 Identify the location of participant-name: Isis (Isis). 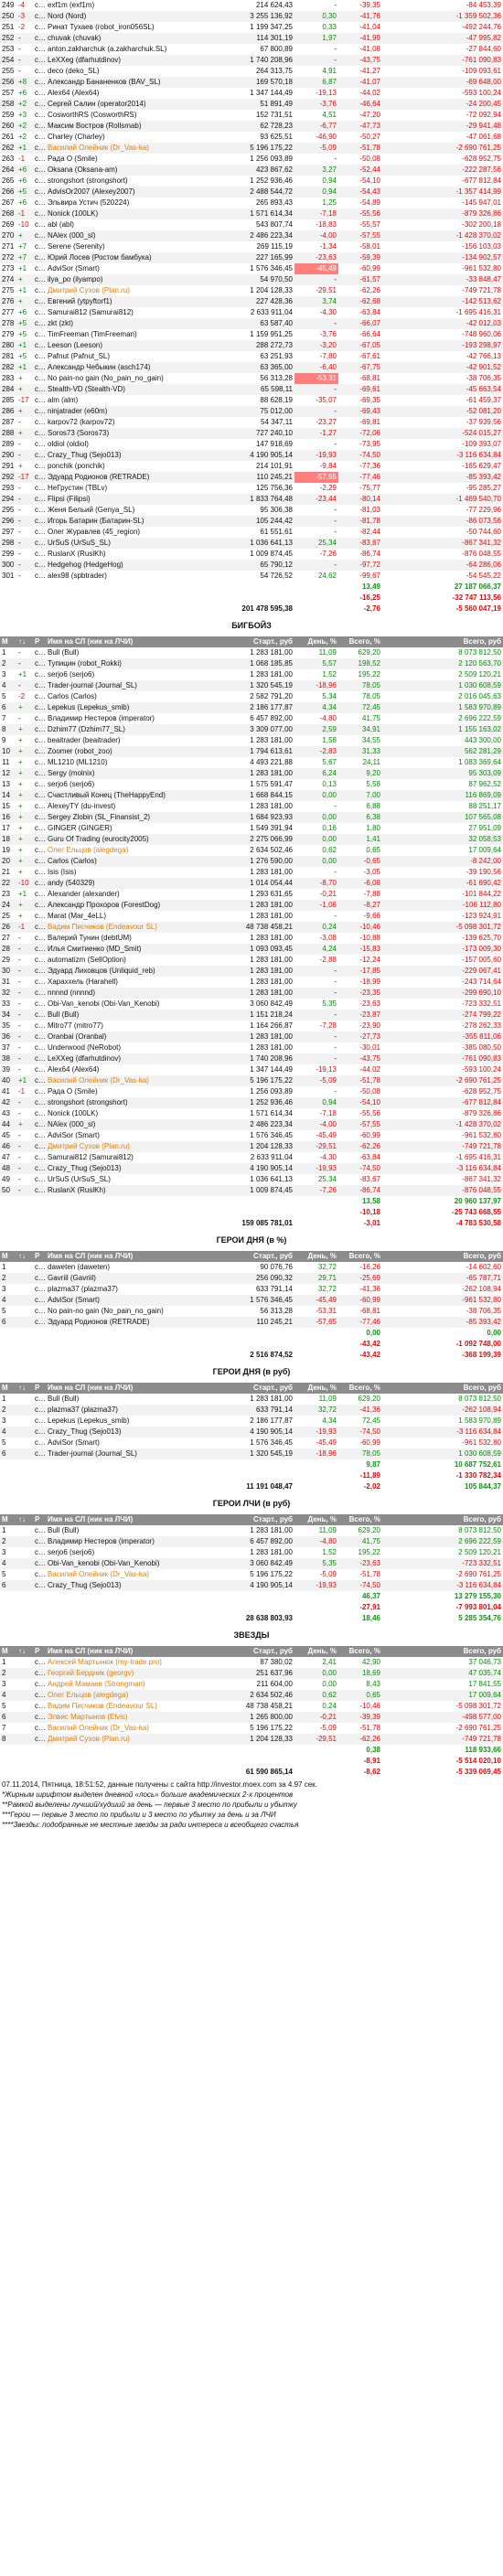
(137, 872).